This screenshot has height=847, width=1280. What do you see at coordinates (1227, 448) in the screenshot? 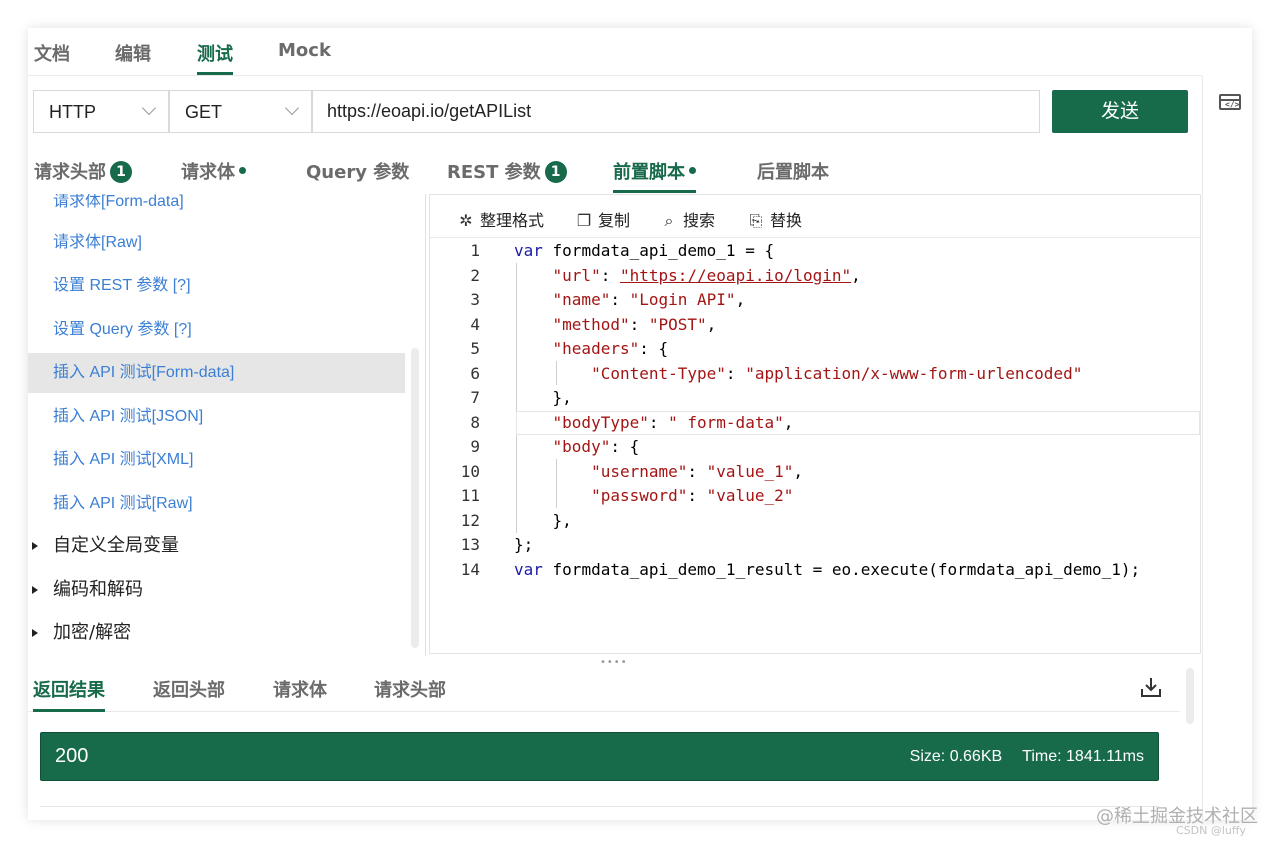
I see `right-side-panel: </>` at bounding box center [1227, 448].